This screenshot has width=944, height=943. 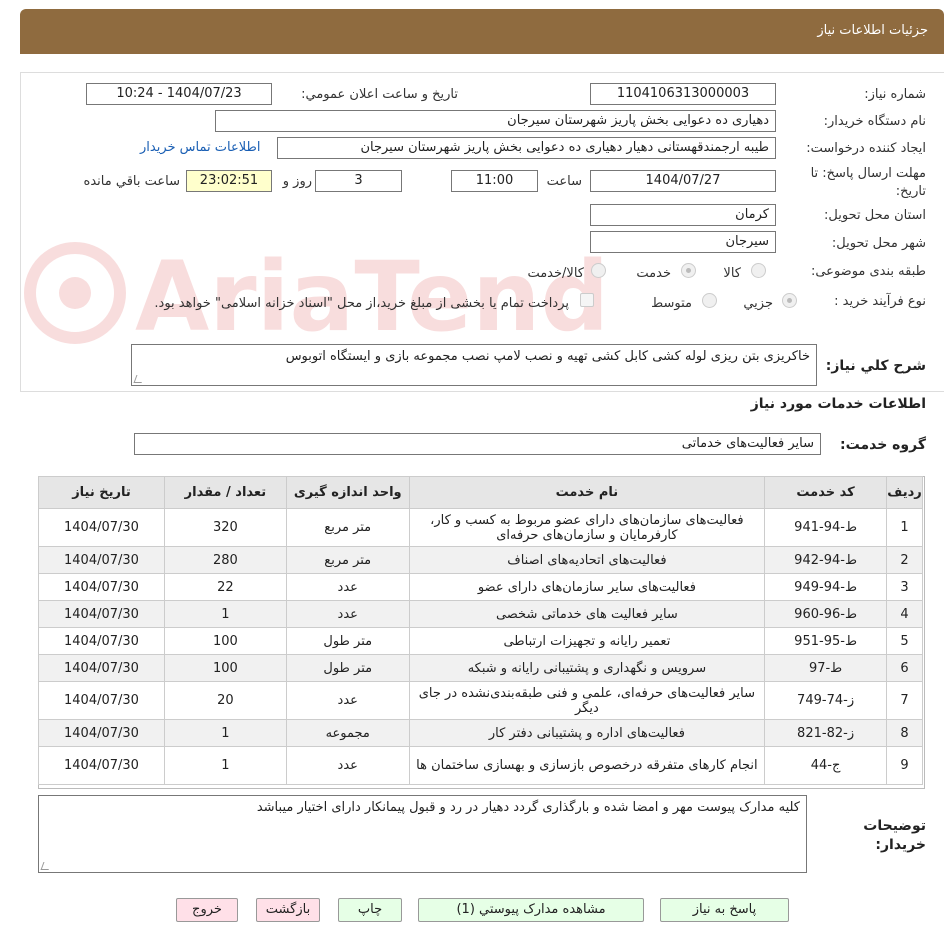 What do you see at coordinates (683, 215) in the screenshot?
I see `province-field: کرمان` at bounding box center [683, 215].